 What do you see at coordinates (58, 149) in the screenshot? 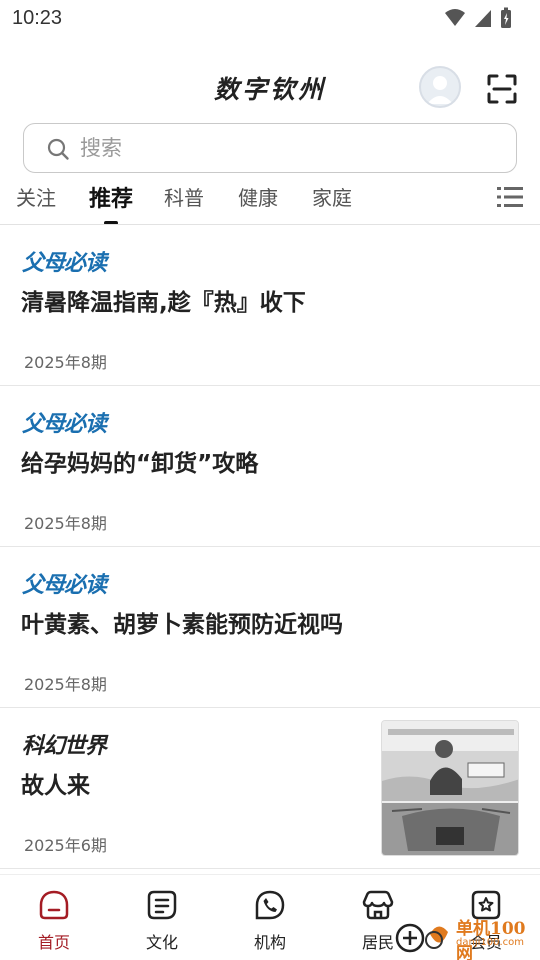
I see `search-icon` at bounding box center [58, 149].